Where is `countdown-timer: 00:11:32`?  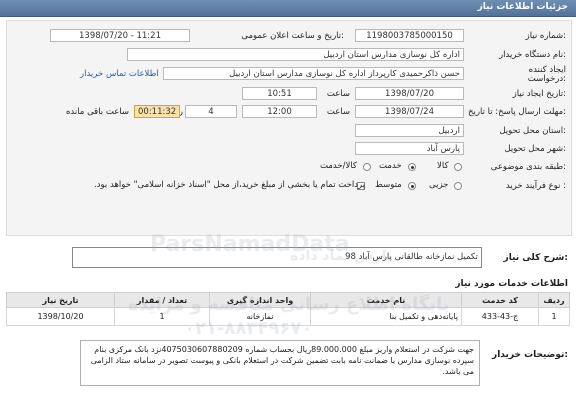 countdown-timer: 00:11:32 is located at coordinates (157, 111).